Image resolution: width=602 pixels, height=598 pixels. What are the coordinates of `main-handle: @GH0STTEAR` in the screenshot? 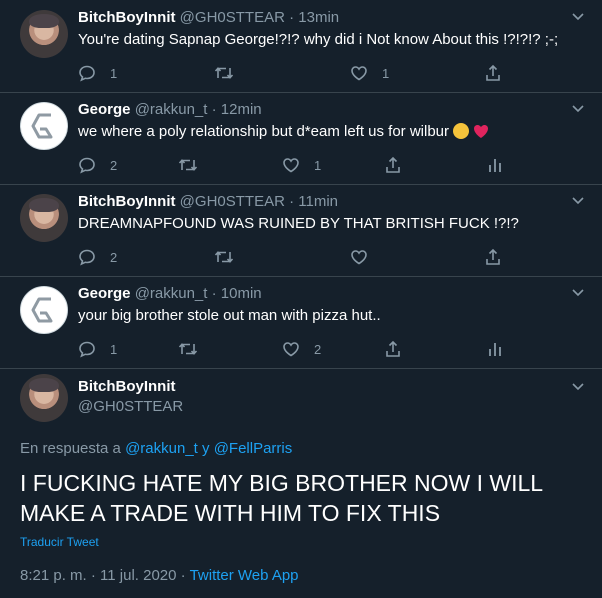 It's located at (130, 406).